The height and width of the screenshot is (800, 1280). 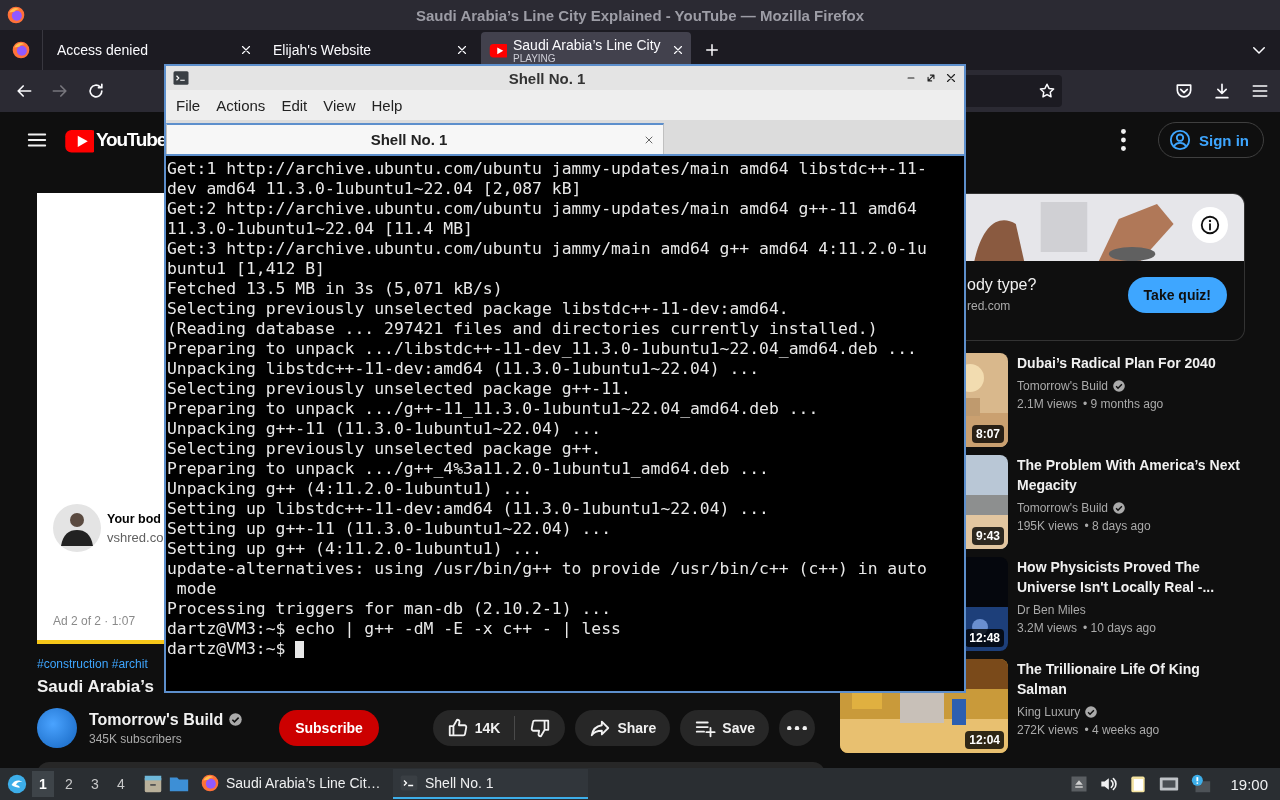 I want to click on taskbar-task: Shell No. 1, so click(x=490, y=784).